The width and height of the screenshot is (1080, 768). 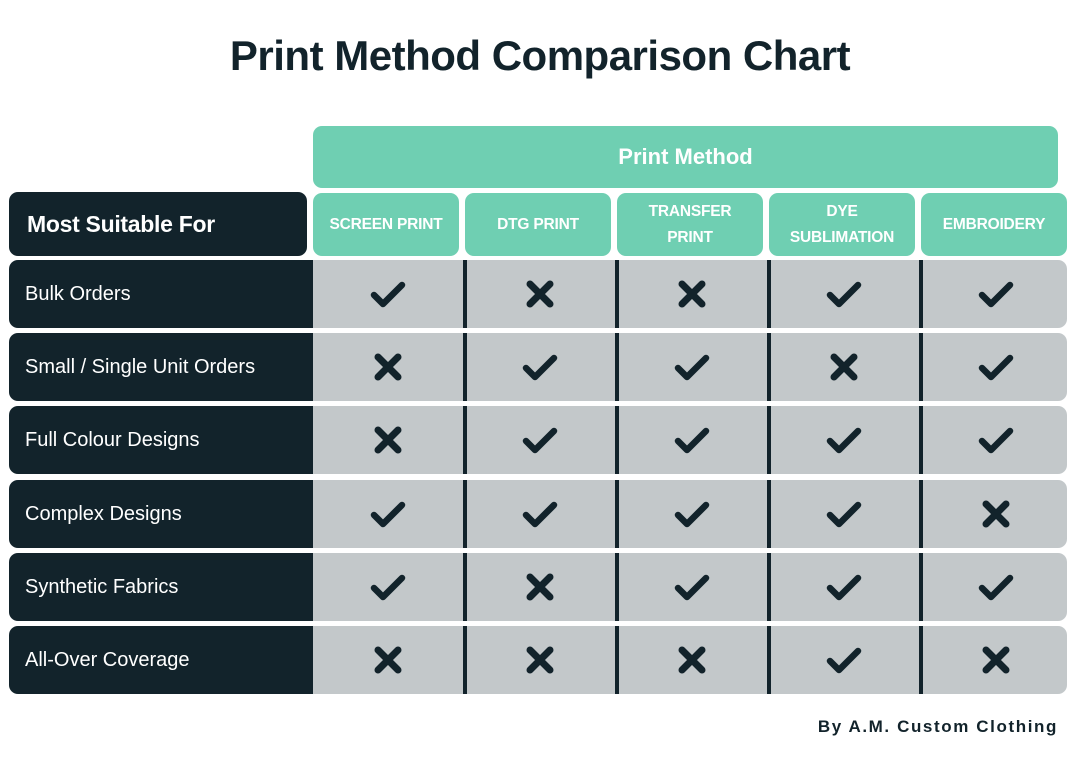 I want to click on table-row: Small / Single Unit Orders, so click(x=538, y=367).